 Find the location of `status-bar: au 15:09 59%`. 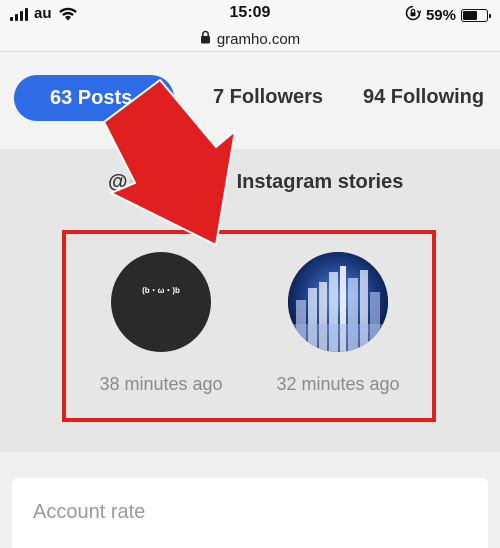

status-bar: au 15:09 59% is located at coordinates (250, 14).